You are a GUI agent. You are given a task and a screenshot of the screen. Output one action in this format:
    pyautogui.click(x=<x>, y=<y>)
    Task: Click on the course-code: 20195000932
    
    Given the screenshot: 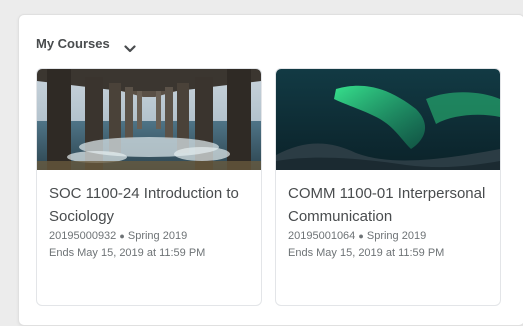 What is the action you would take?
    pyautogui.click(x=83, y=236)
    